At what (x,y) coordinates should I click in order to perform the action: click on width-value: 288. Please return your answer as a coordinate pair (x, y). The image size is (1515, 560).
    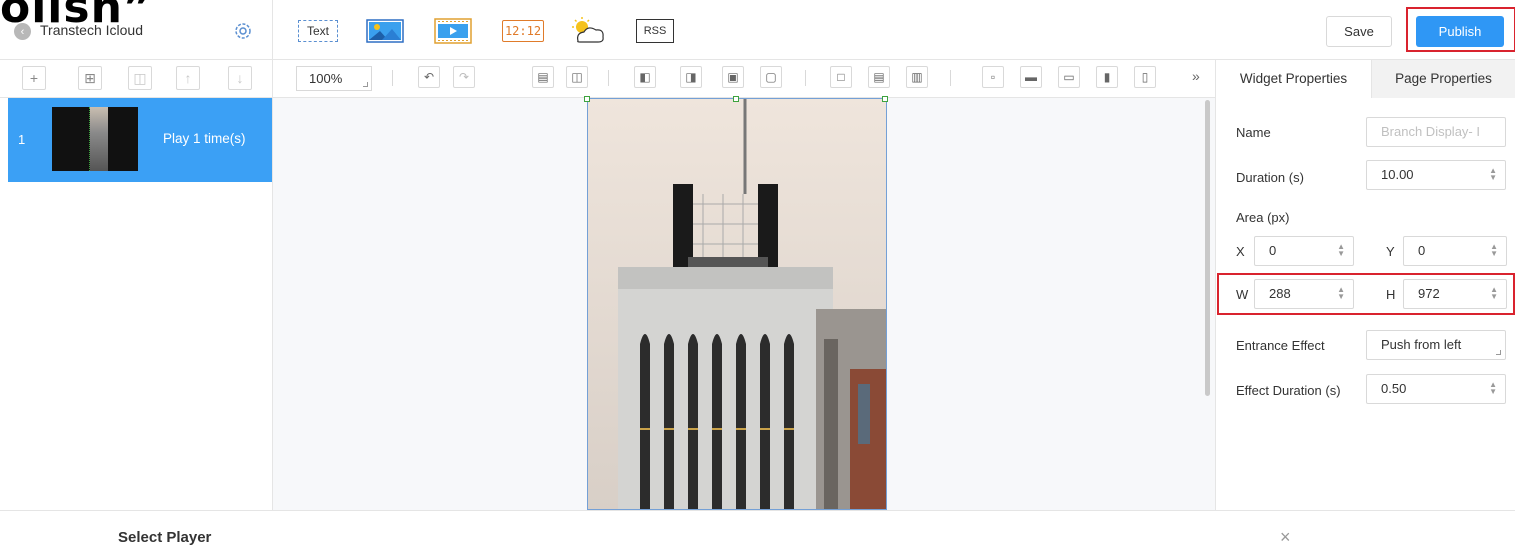
    Looking at the image, I should click on (1280, 293).